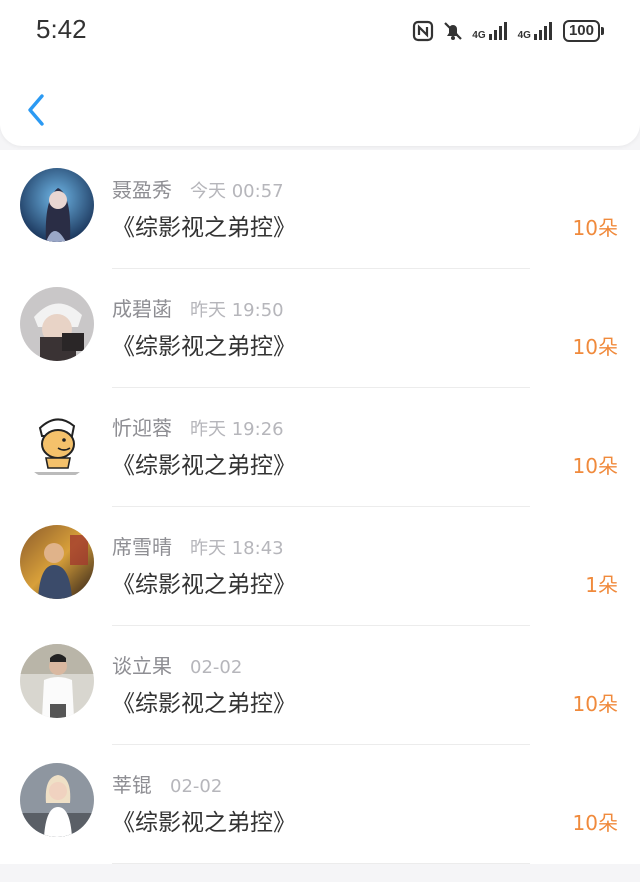 The height and width of the screenshot is (882, 640). Describe the element at coordinates (320, 566) in the screenshot. I see `list-item: 席雪晴 昨天 18:43 《综影视之弟控》 1朵` at that location.